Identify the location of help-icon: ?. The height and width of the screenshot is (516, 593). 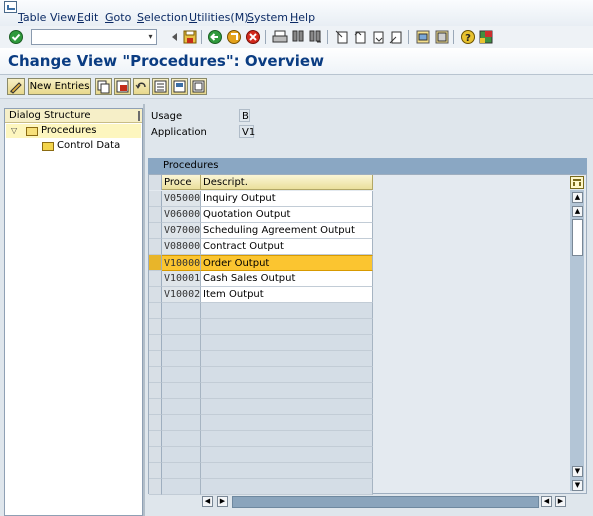
(468, 37).